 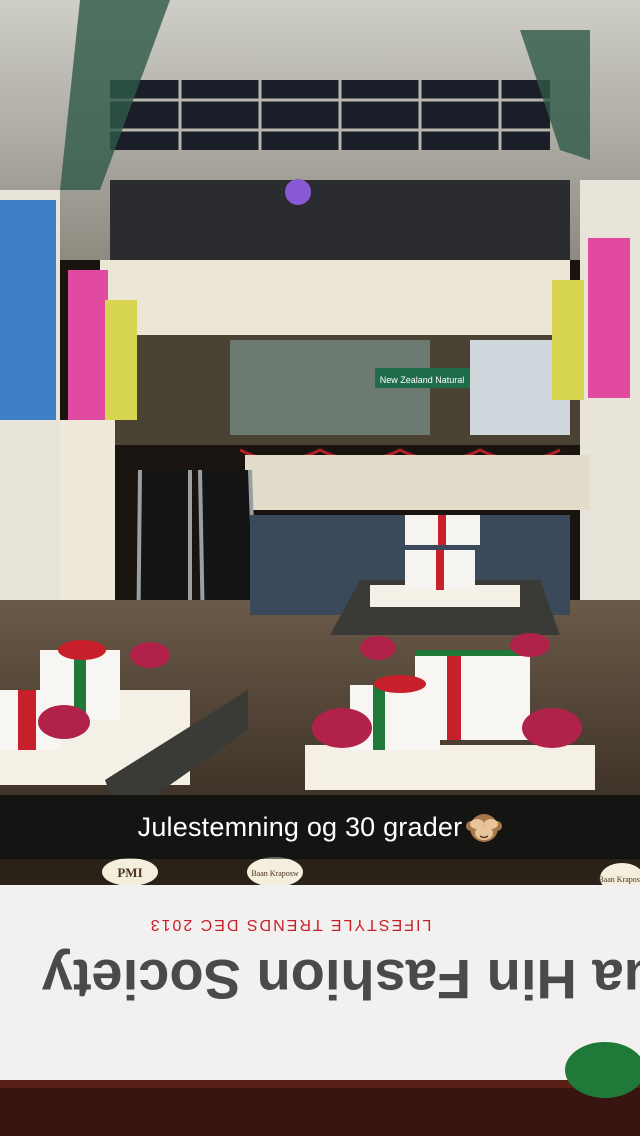 I want to click on see-no-evil-monkey-icon, so click(x=484, y=828).